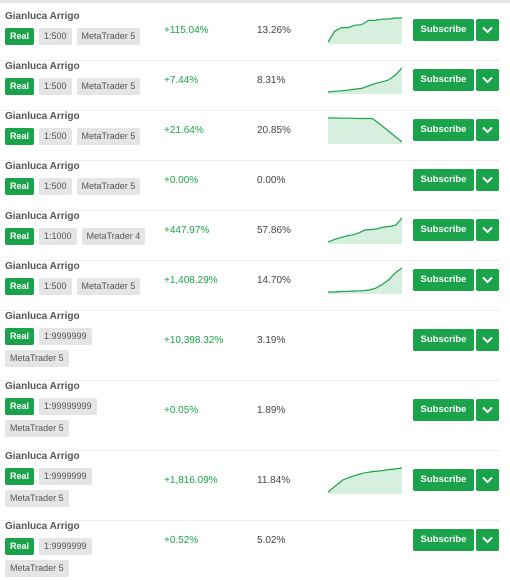  Describe the element at coordinates (184, 130) in the screenshot. I see `gain-value: +21.64%` at that location.